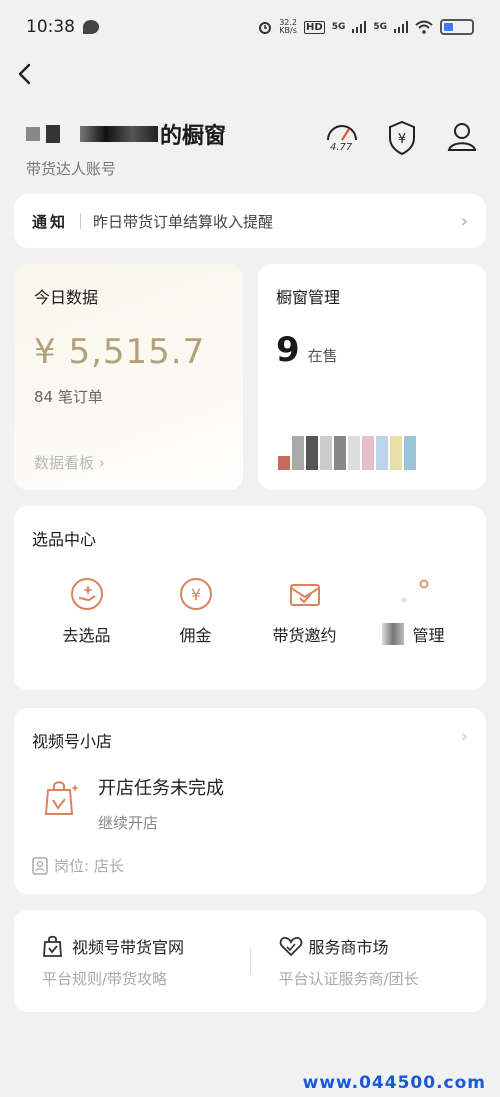 This screenshot has height=1097, width=500. I want to click on official-site-title: 视频号带货官网, so click(128, 947).